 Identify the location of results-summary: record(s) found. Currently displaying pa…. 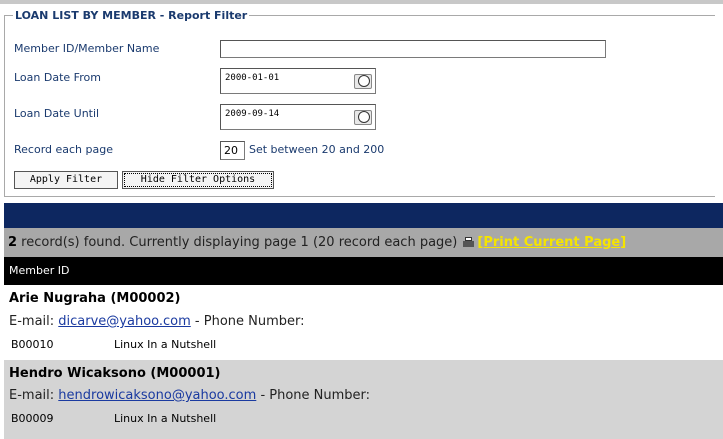
(237, 242).